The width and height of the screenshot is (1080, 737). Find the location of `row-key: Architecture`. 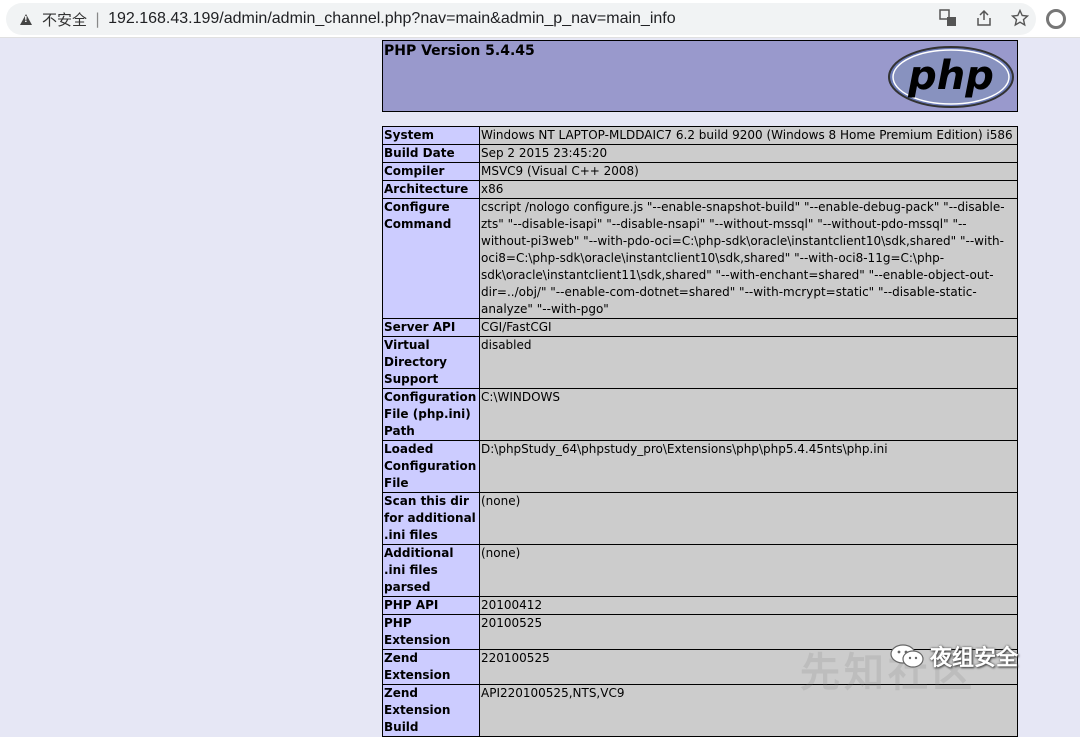

row-key: Architecture is located at coordinates (431, 189).